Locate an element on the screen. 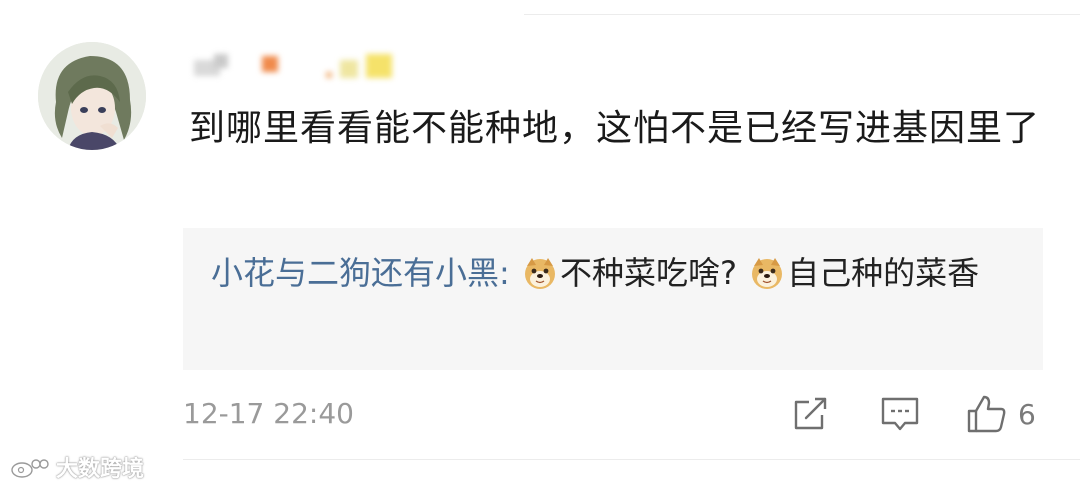 This screenshot has width=1080, height=487. avatar is located at coordinates (92, 96).